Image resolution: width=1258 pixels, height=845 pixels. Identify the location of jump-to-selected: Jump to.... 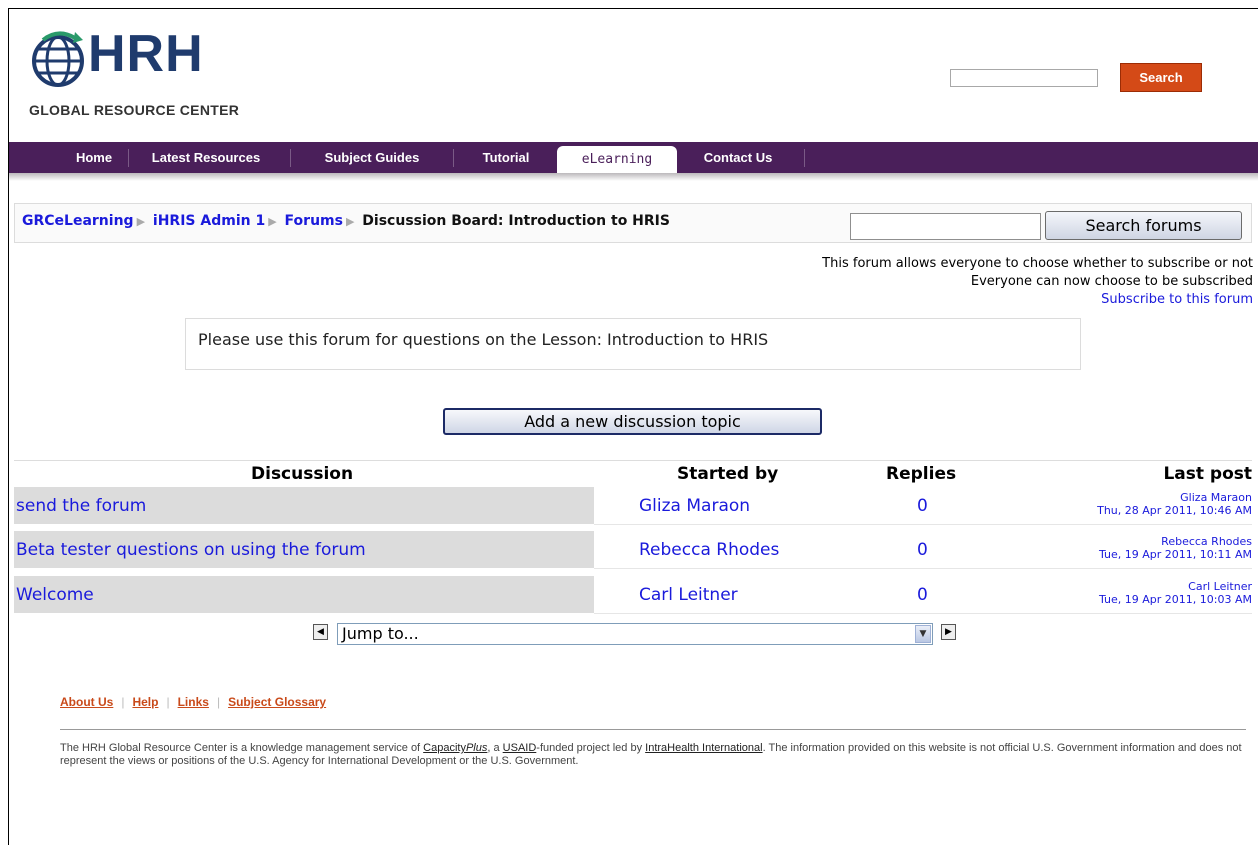
(380, 633).